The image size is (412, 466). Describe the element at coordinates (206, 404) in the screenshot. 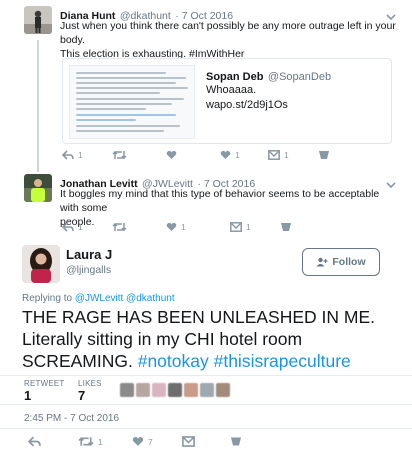

I see `stats-bottom-divider` at that location.